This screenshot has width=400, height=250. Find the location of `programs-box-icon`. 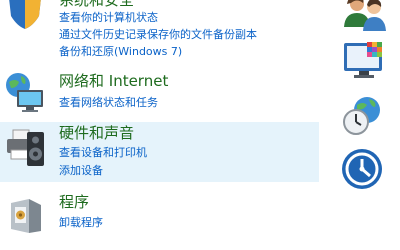

programs-box-icon is located at coordinates (26, 216).